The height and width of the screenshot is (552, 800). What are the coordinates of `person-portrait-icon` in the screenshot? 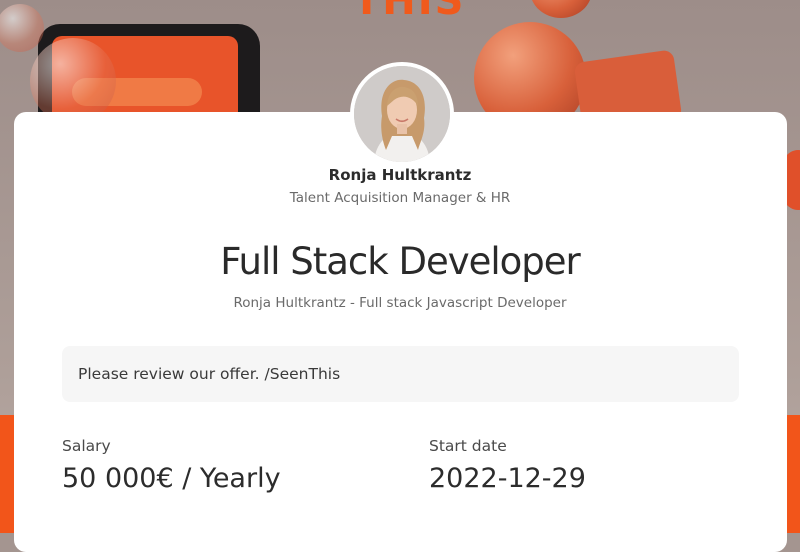 It's located at (402, 114).